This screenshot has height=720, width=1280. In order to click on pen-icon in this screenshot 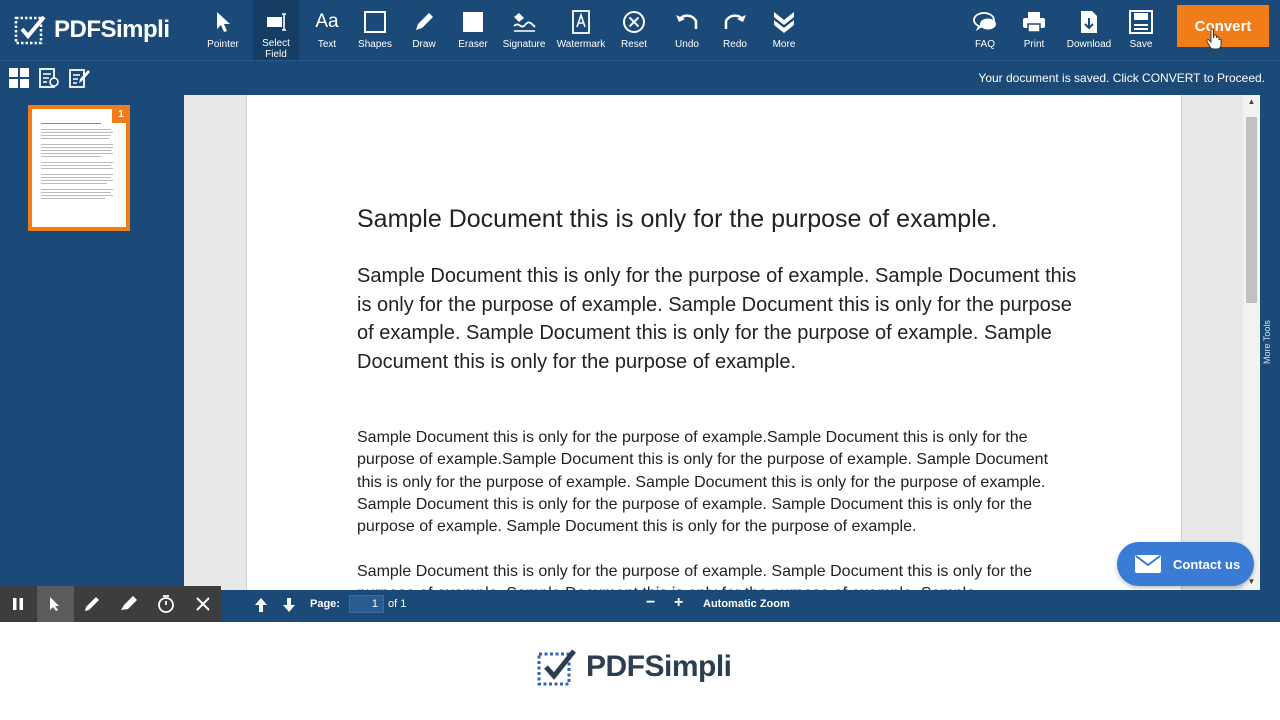, I will do `click(92, 604)`.